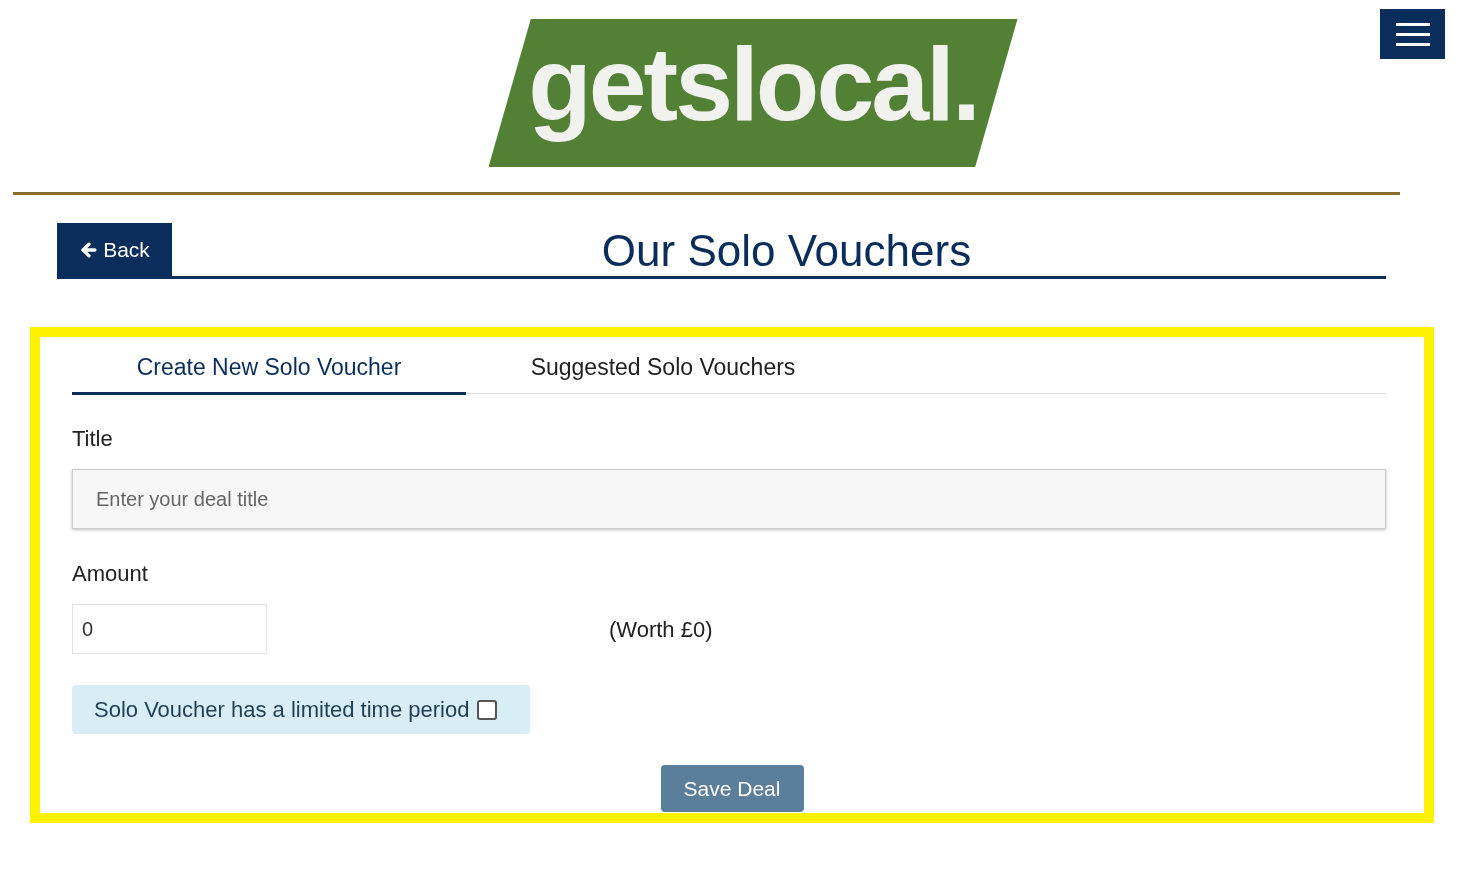 The height and width of the screenshot is (888, 1461). Describe the element at coordinates (93, 439) in the screenshot. I see `field-label: Title` at that location.